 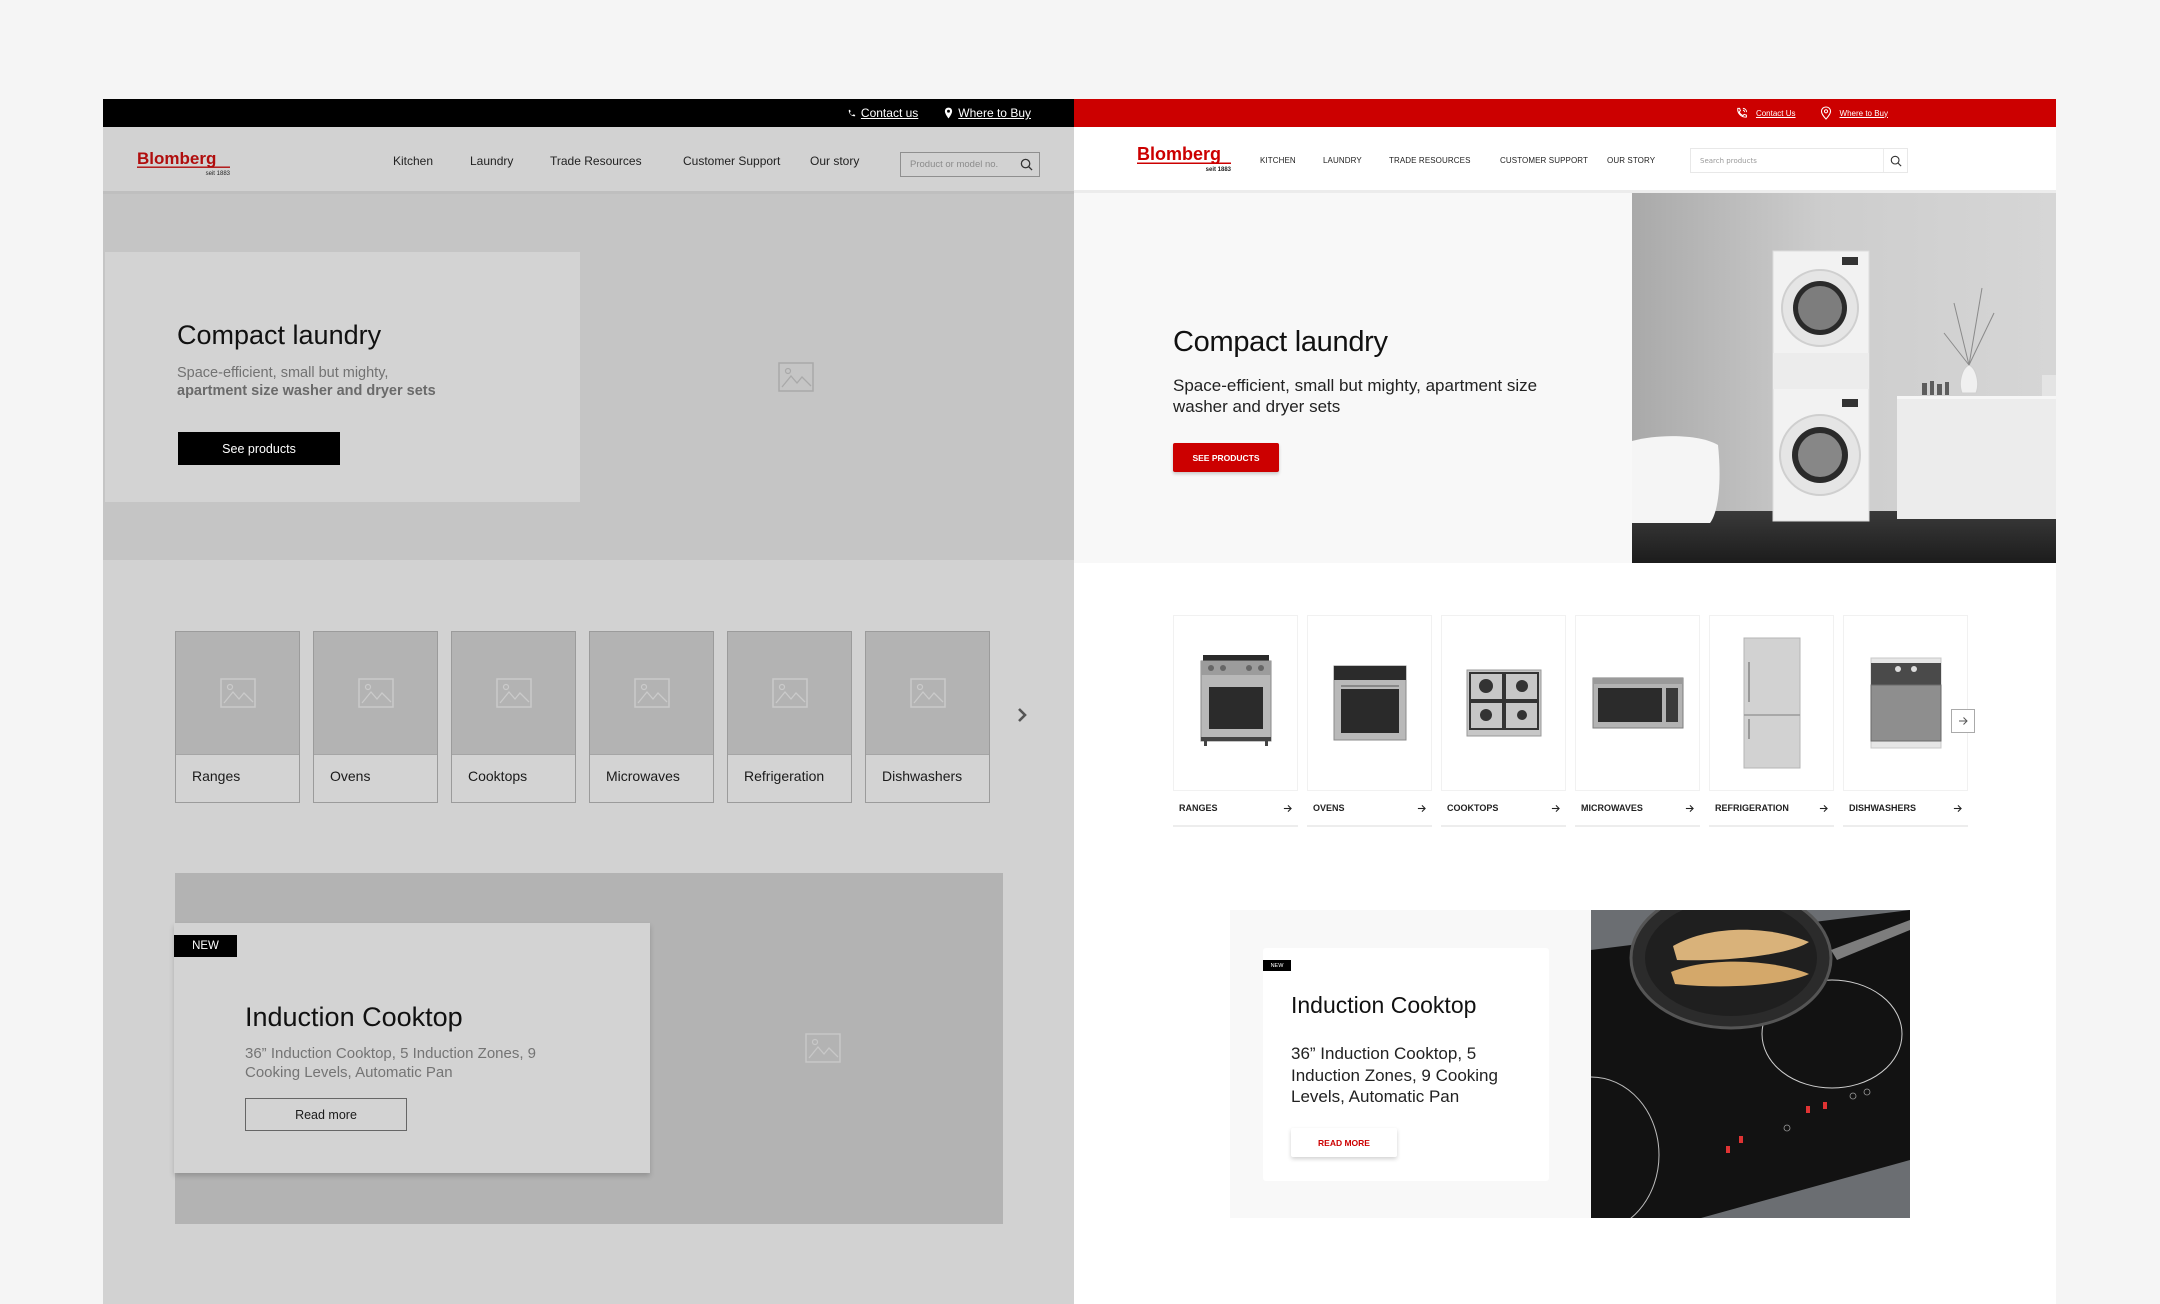 I want to click on wire-category-card: Microwaves, so click(x=651, y=717).